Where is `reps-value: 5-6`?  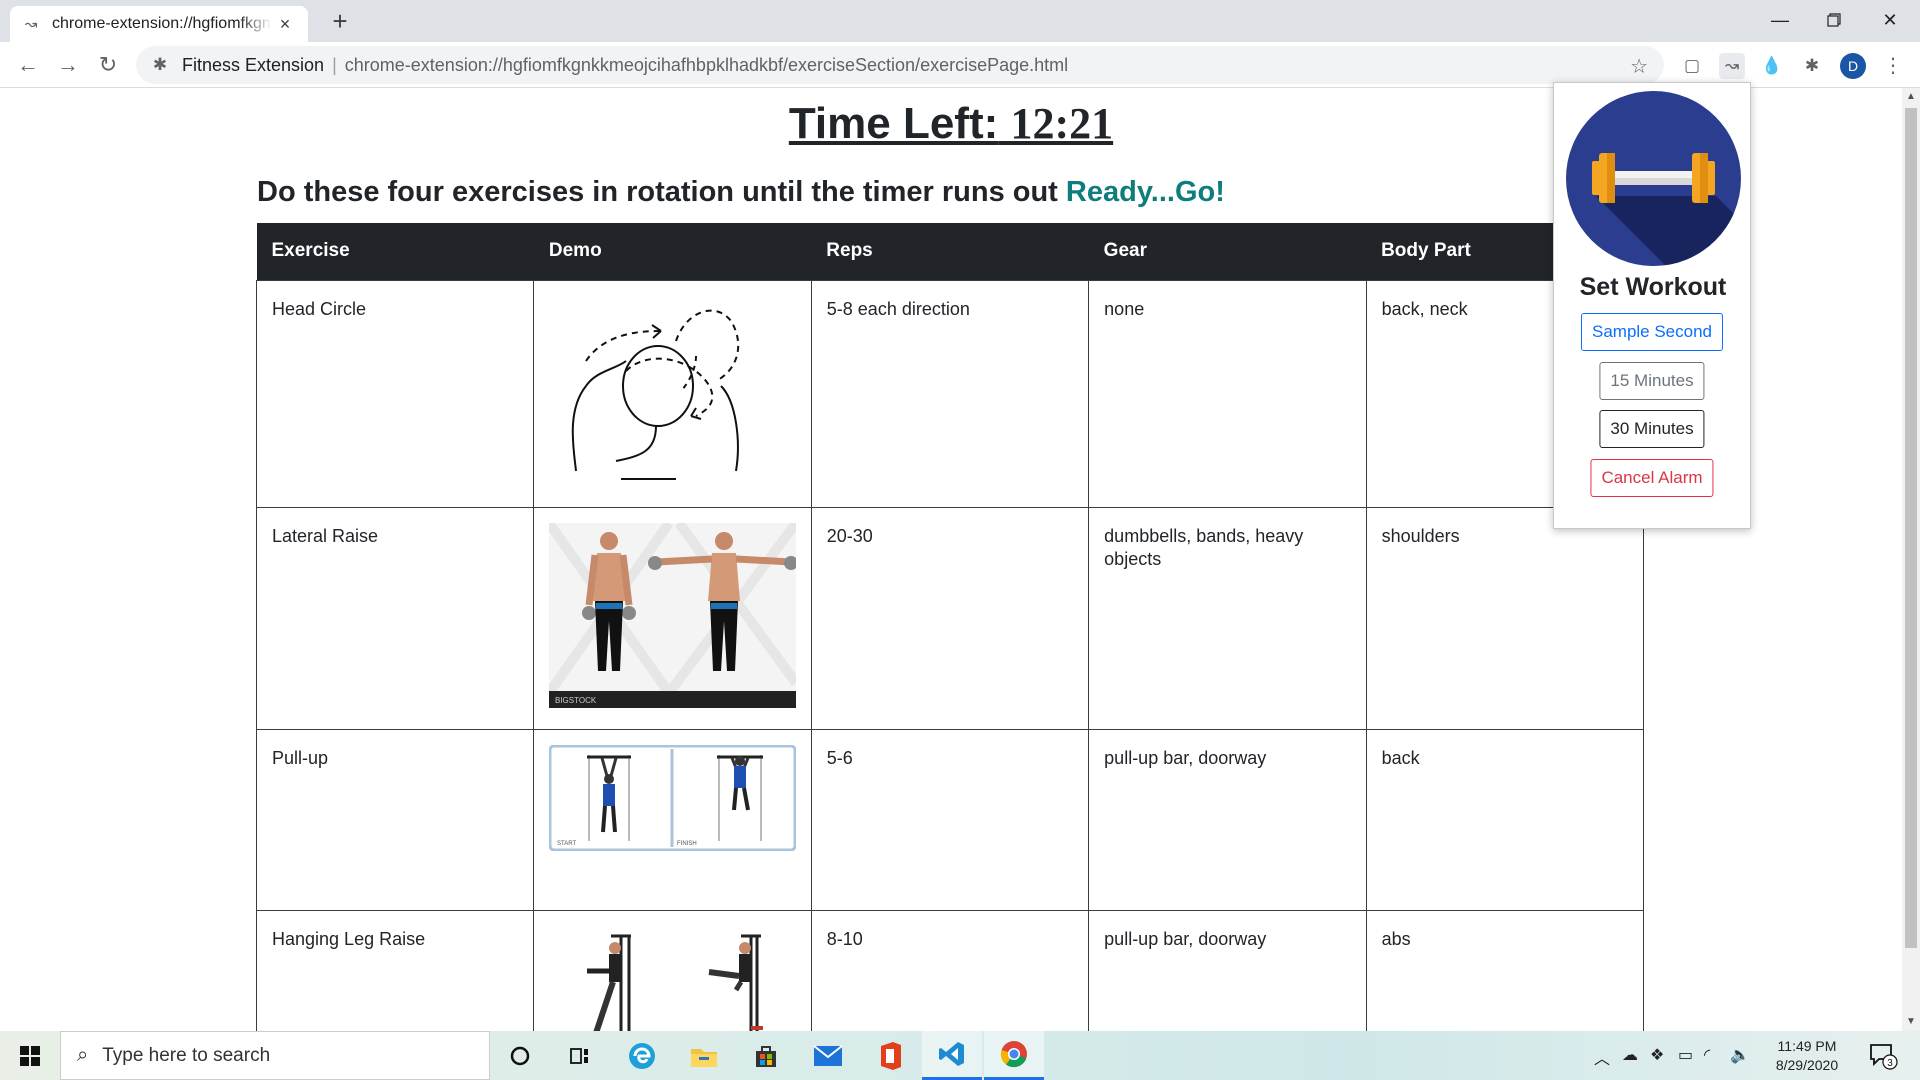
reps-value: 5-6 is located at coordinates (950, 820).